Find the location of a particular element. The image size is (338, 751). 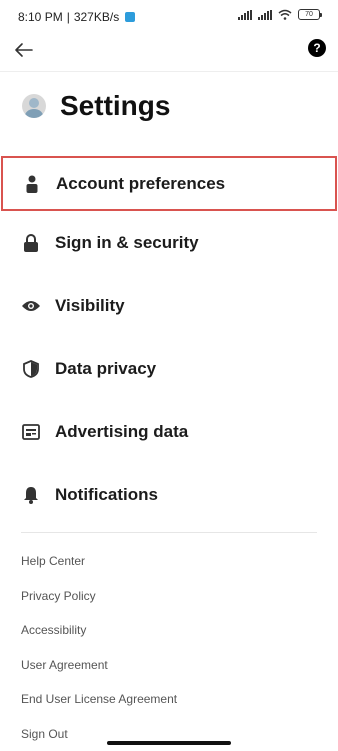

home-indicator is located at coordinates (169, 743).